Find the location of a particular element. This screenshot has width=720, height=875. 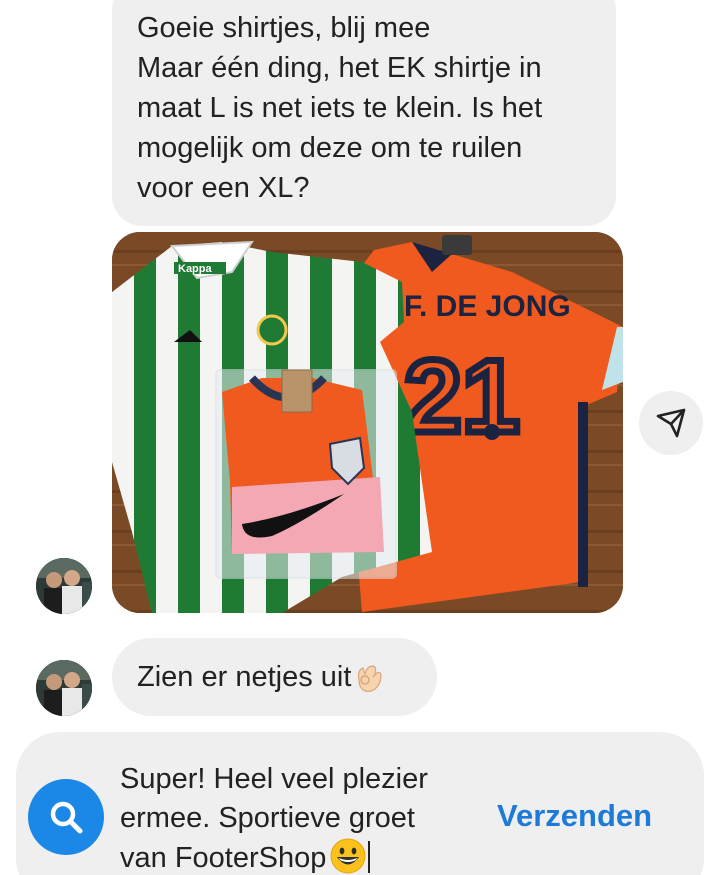

message-bubble-received: Zien er netjes uit is located at coordinates (274, 677).